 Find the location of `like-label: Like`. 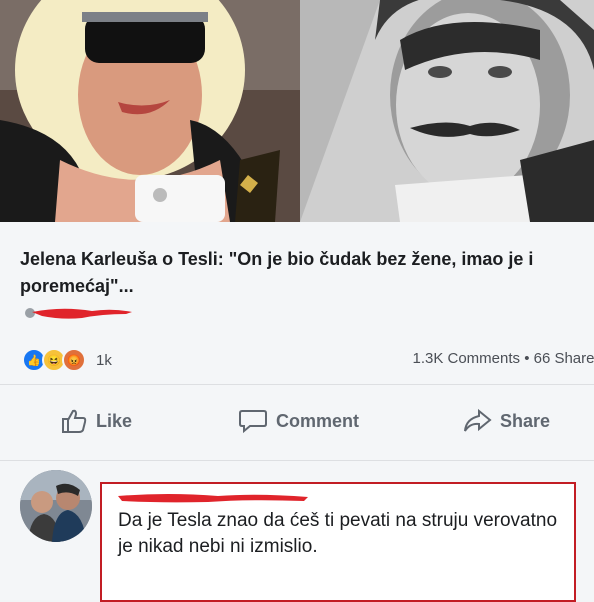

like-label: Like is located at coordinates (114, 420).